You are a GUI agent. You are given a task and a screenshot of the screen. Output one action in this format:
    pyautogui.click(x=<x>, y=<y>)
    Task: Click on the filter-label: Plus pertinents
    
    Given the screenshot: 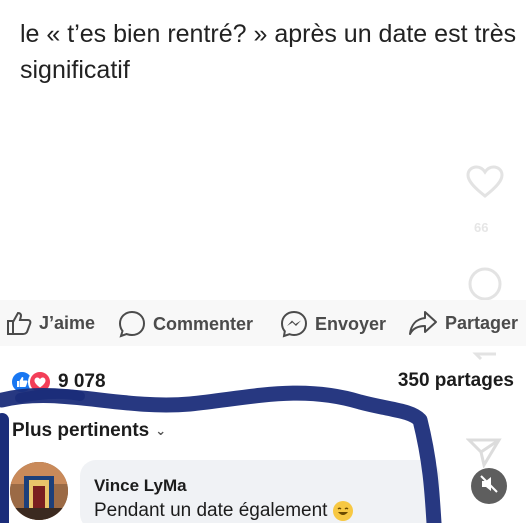 What is the action you would take?
    pyautogui.click(x=81, y=430)
    